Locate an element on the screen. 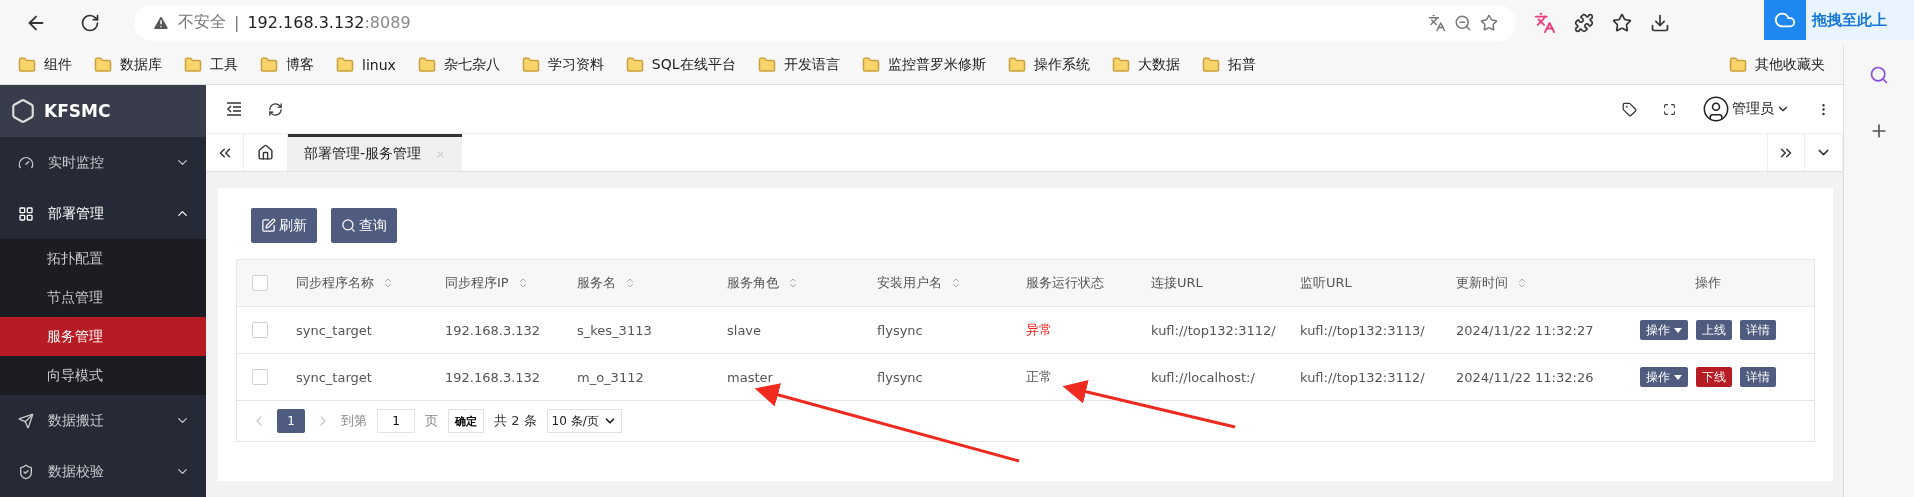 Image resolution: width=1914 pixels, height=497 pixels. column-header: 安装用户名 is located at coordinates (909, 283).